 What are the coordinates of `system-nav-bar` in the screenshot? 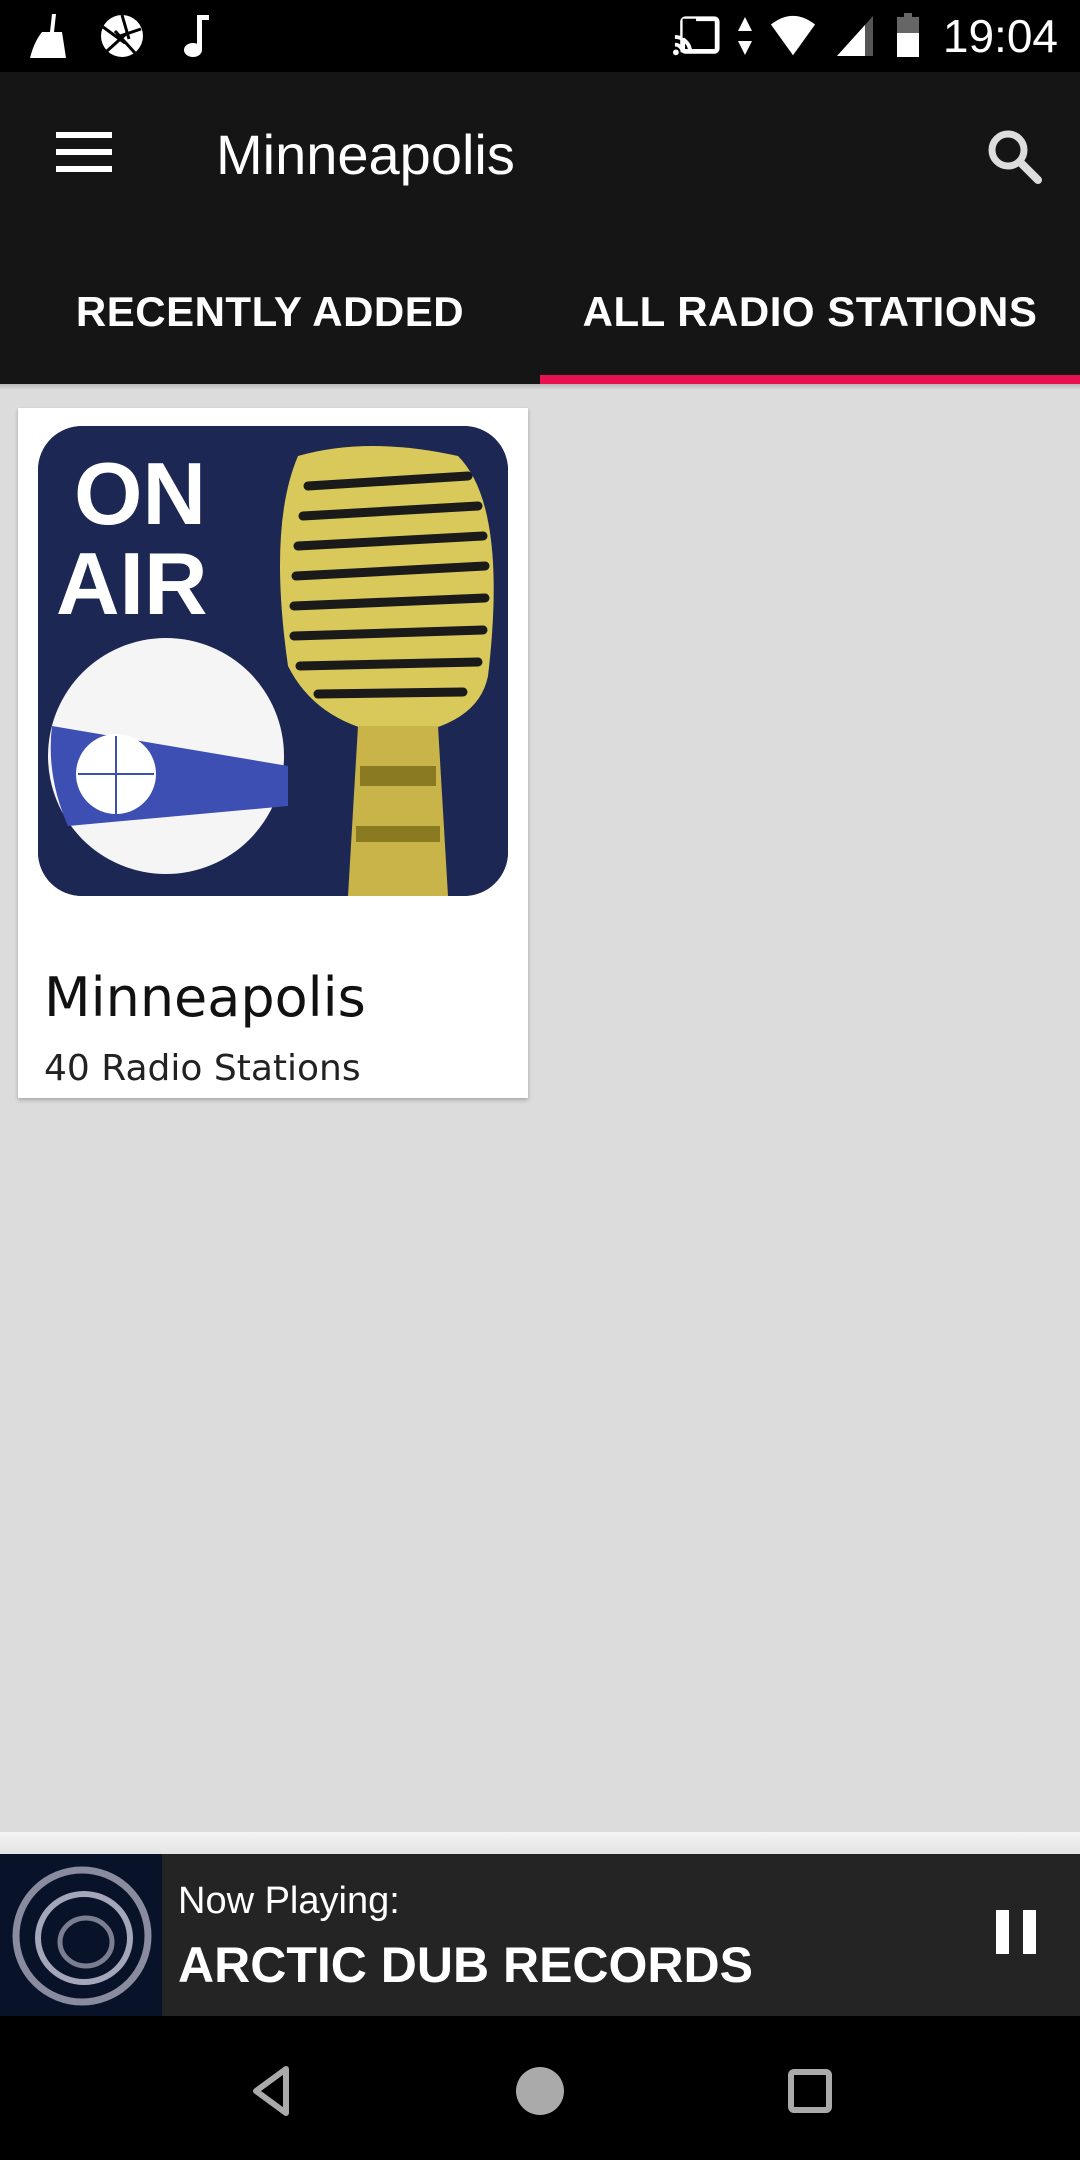 It's located at (540, 2088).